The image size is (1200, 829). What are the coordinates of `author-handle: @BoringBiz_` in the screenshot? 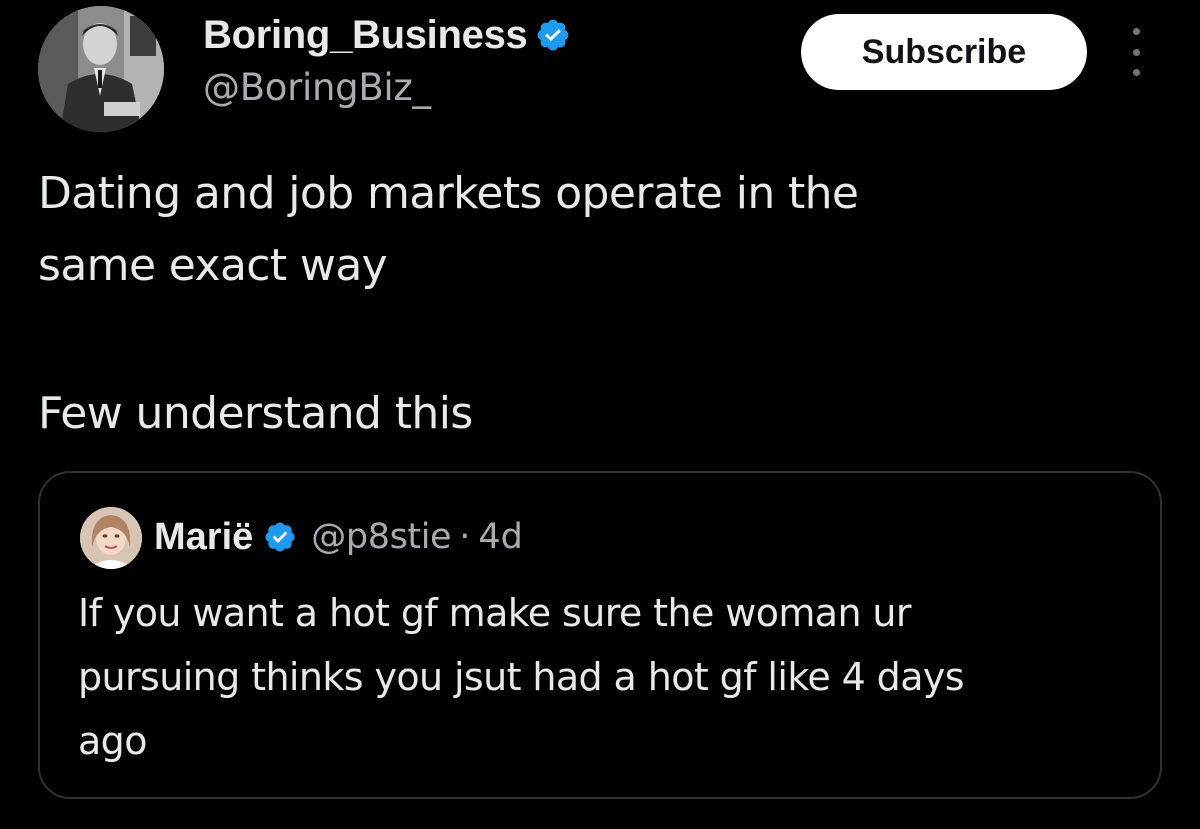 It's located at (317, 87).